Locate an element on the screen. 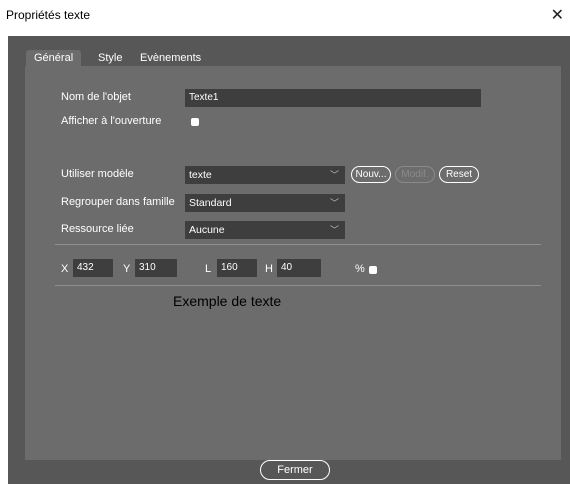  tab-events: Evènements is located at coordinates (170, 58).